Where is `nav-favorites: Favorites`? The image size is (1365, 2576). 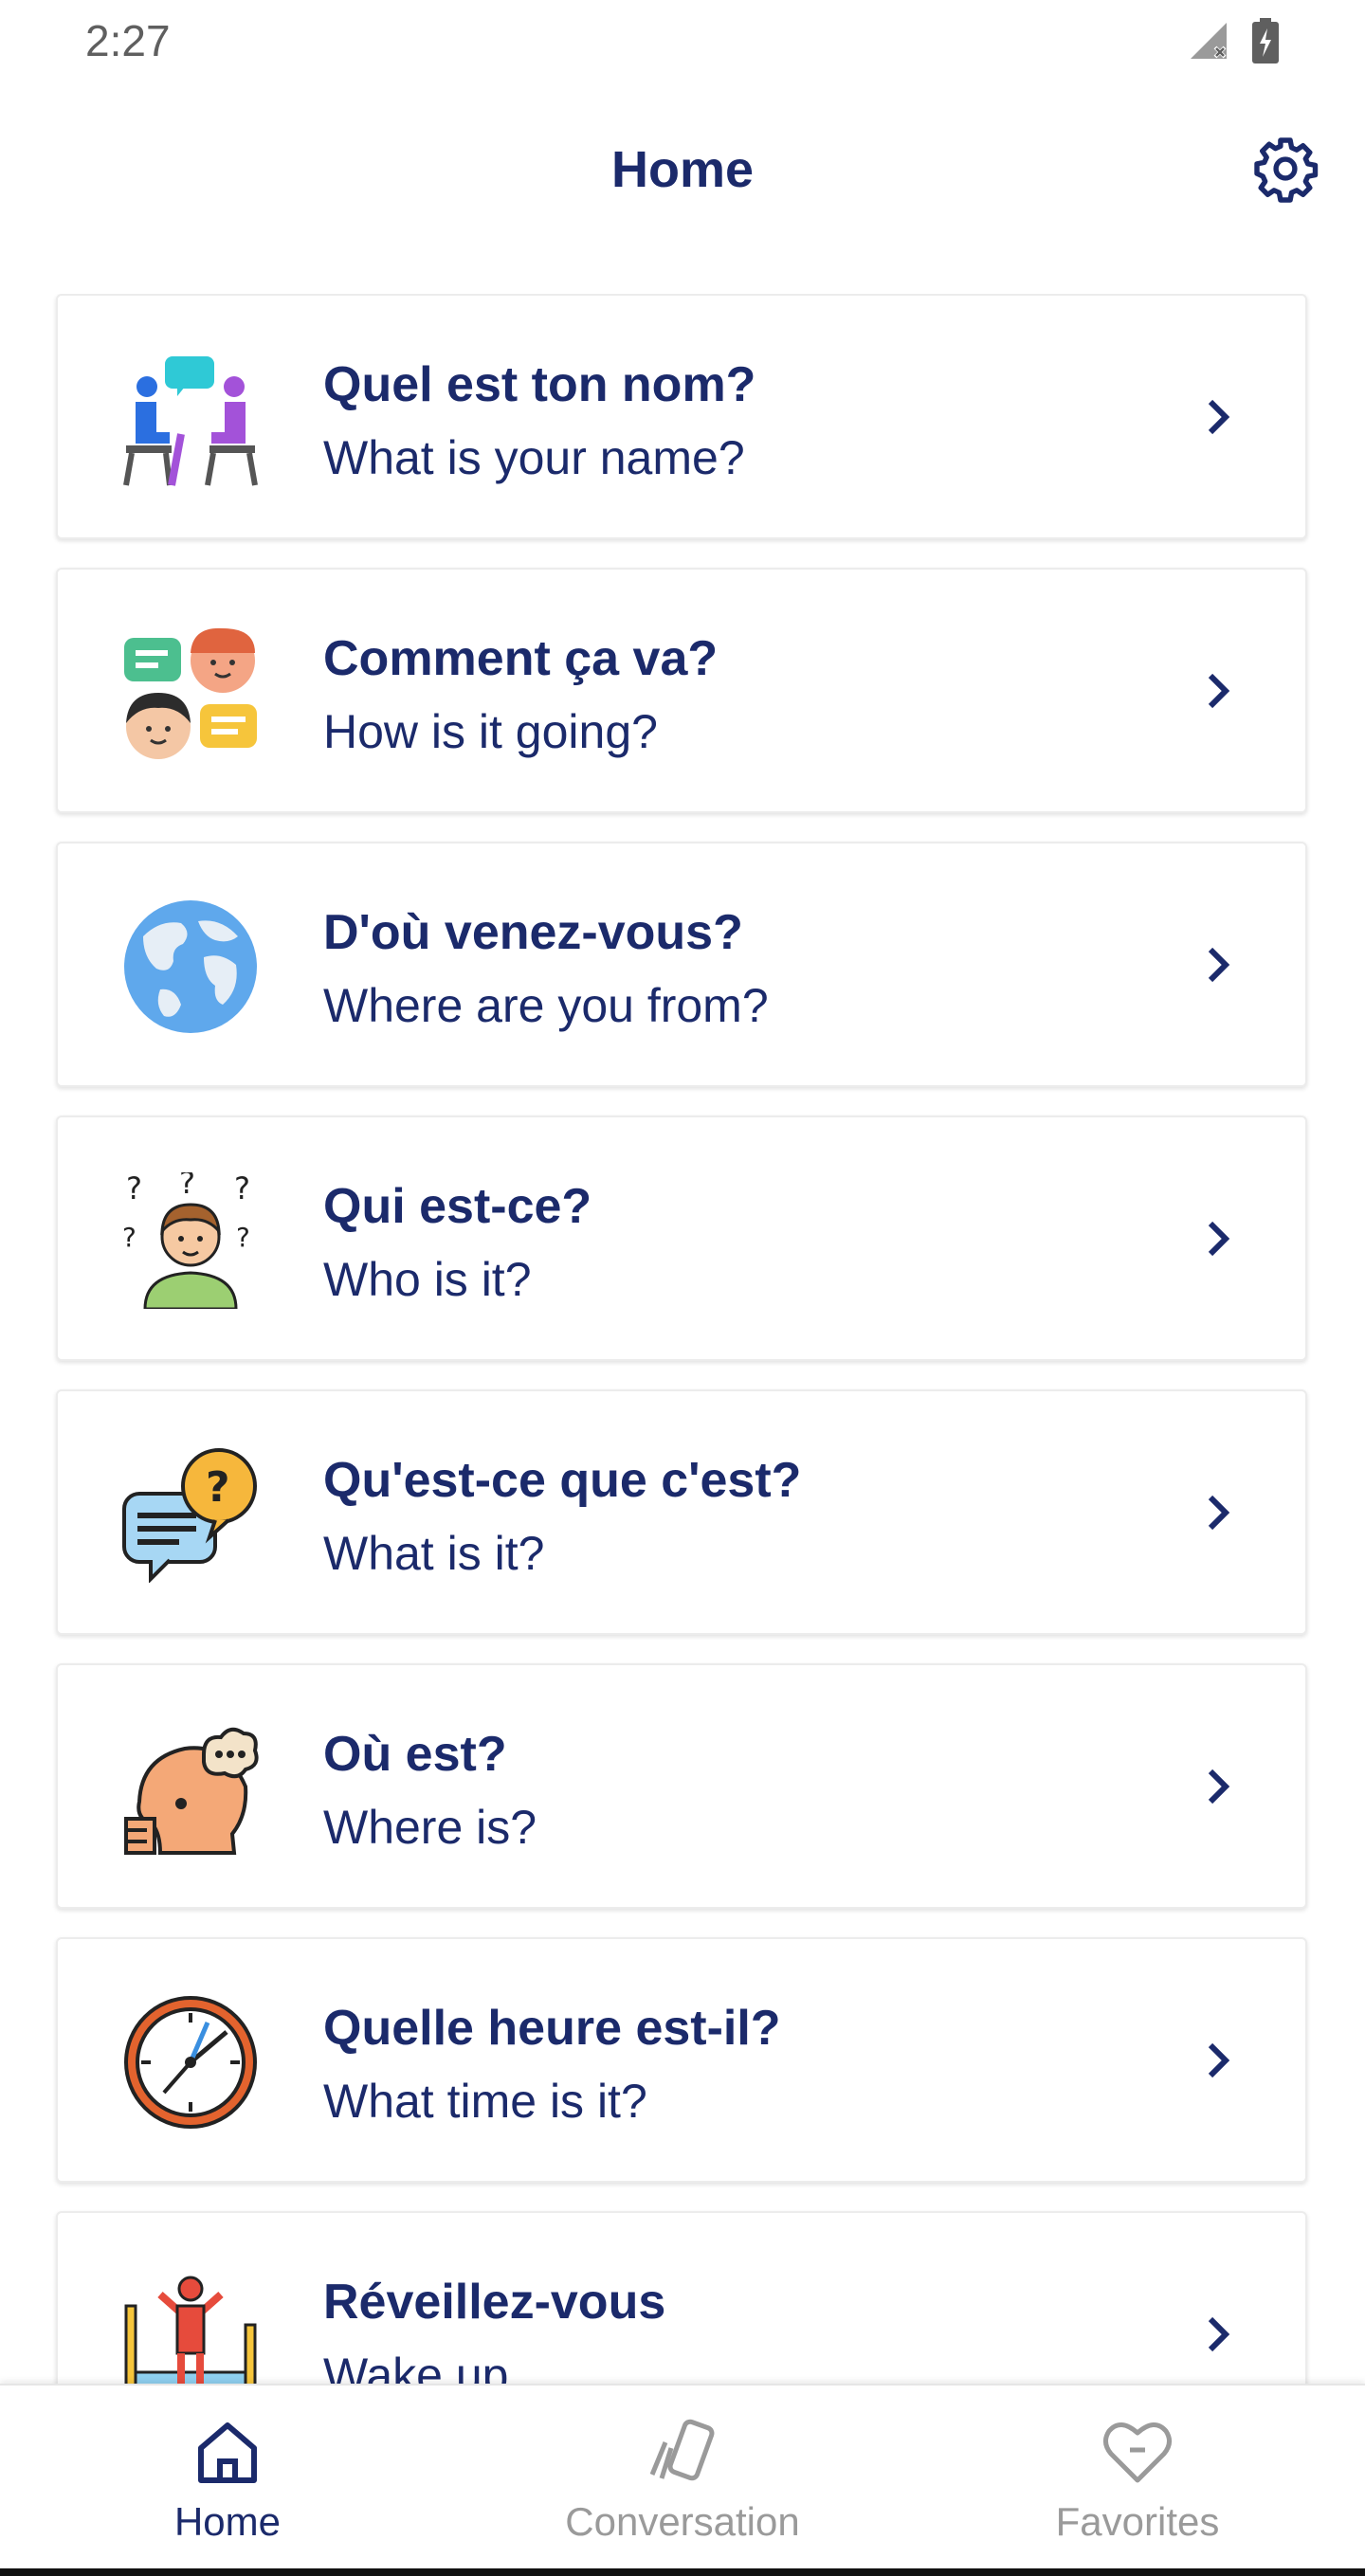 nav-favorites: Favorites is located at coordinates (1137, 2476).